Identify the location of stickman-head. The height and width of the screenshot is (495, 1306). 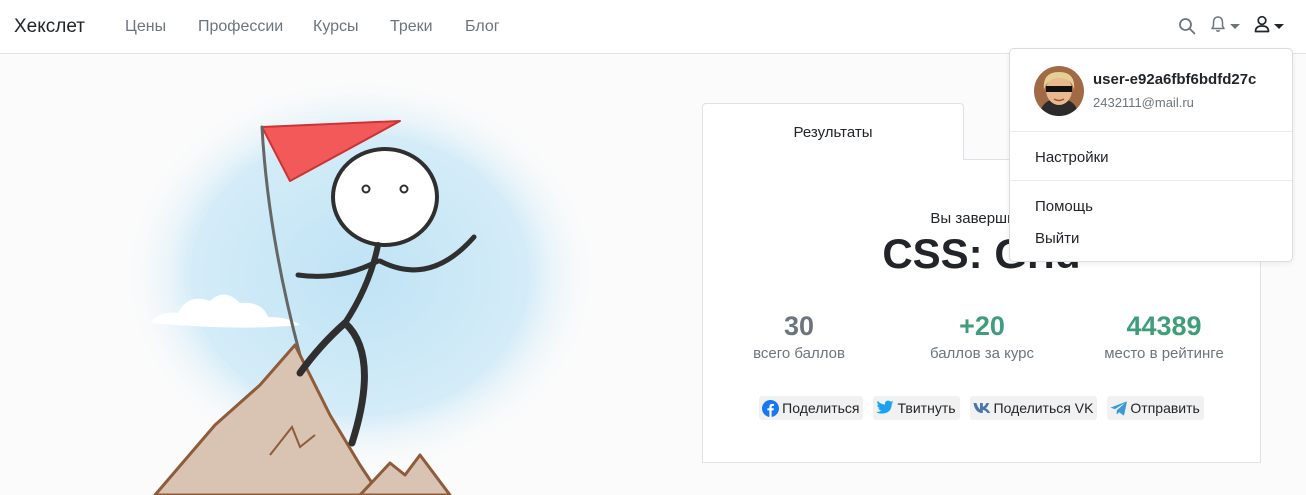
(385, 197).